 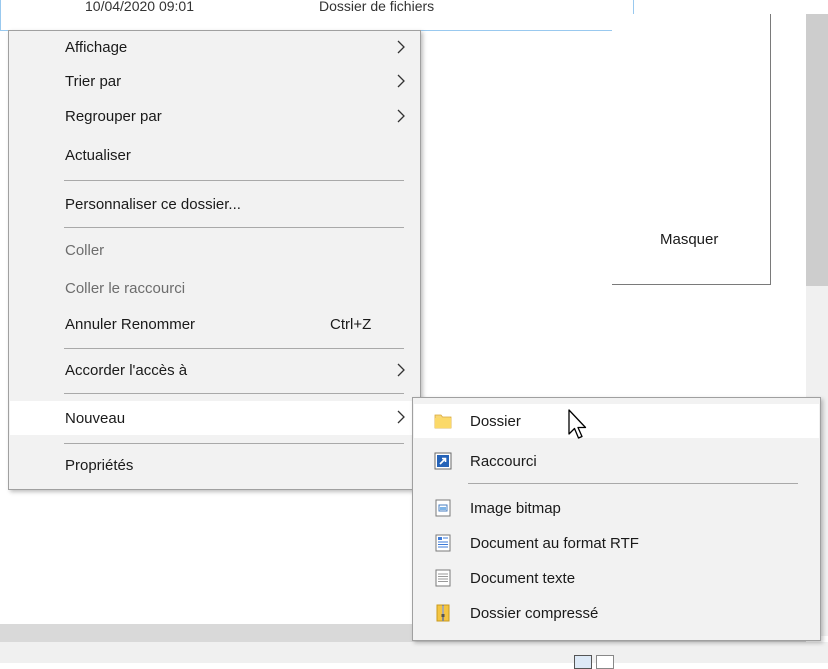 I want to click on submenu-item-label: Dossier compressé, so click(x=534, y=613).